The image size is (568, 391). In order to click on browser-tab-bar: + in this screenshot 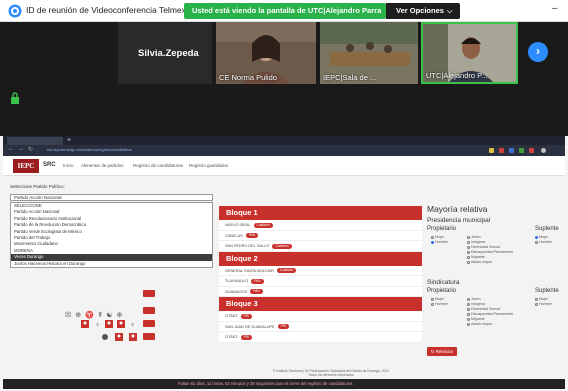, I will do `click(284, 140)`.